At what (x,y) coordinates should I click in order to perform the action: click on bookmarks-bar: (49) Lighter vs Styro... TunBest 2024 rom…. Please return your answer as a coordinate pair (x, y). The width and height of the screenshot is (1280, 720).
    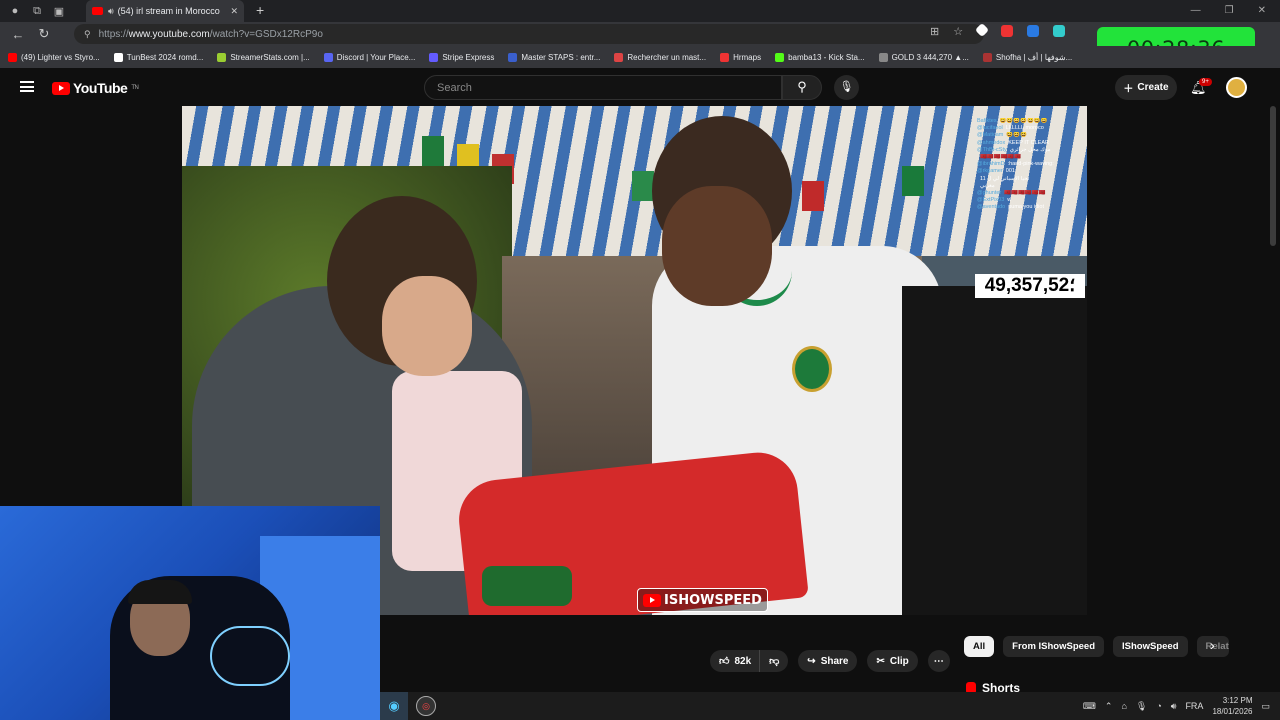
    Looking at the image, I should click on (640, 57).